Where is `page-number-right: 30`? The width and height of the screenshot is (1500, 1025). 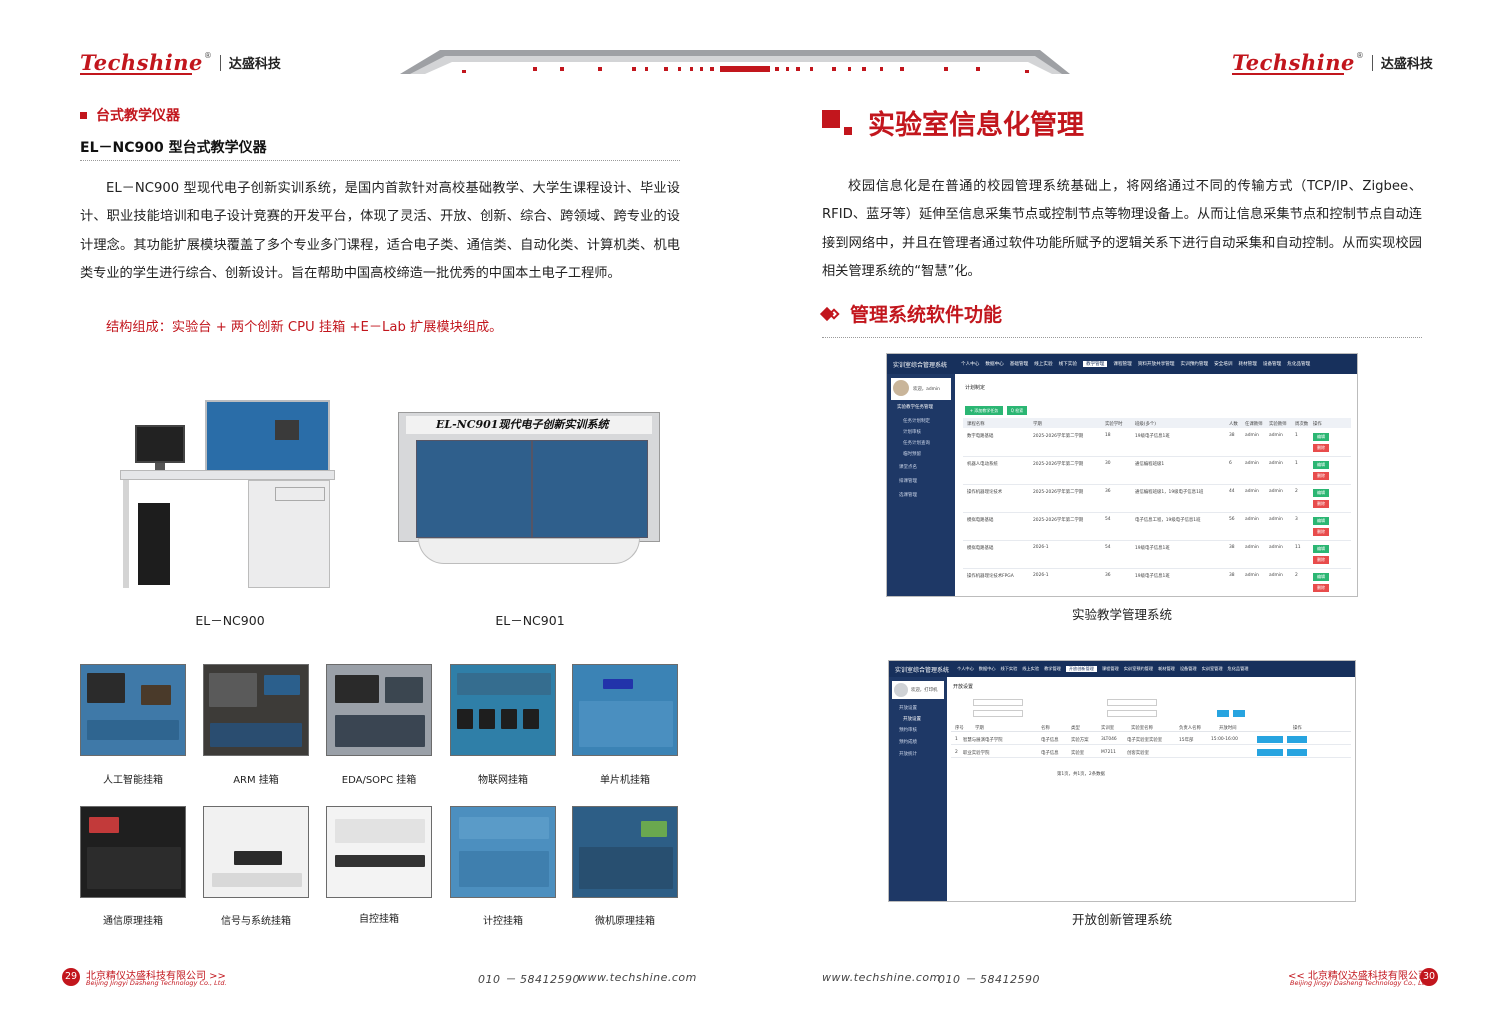
page-number-right: 30 is located at coordinates (1429, 977).